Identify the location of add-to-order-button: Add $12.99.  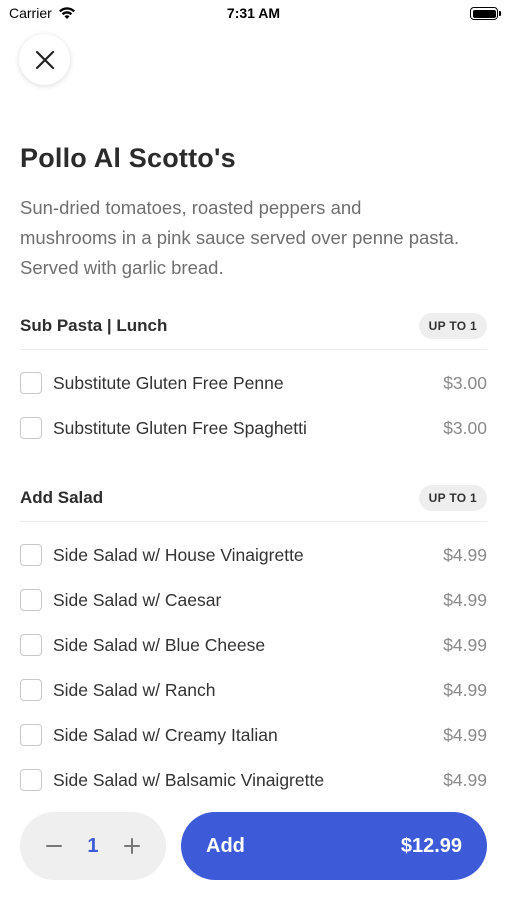
(334, 846).